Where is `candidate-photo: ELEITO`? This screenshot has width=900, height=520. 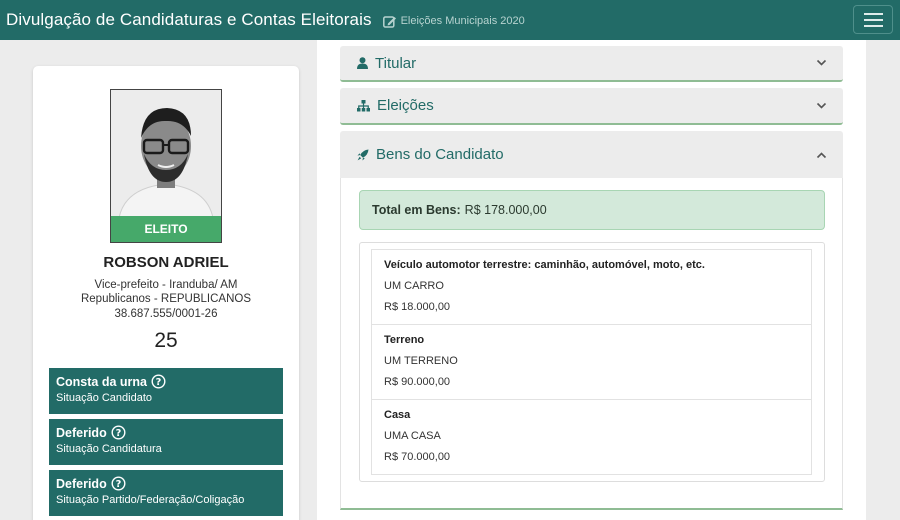
candidate-photo: ELEITO is located at coordinates (166, 166).